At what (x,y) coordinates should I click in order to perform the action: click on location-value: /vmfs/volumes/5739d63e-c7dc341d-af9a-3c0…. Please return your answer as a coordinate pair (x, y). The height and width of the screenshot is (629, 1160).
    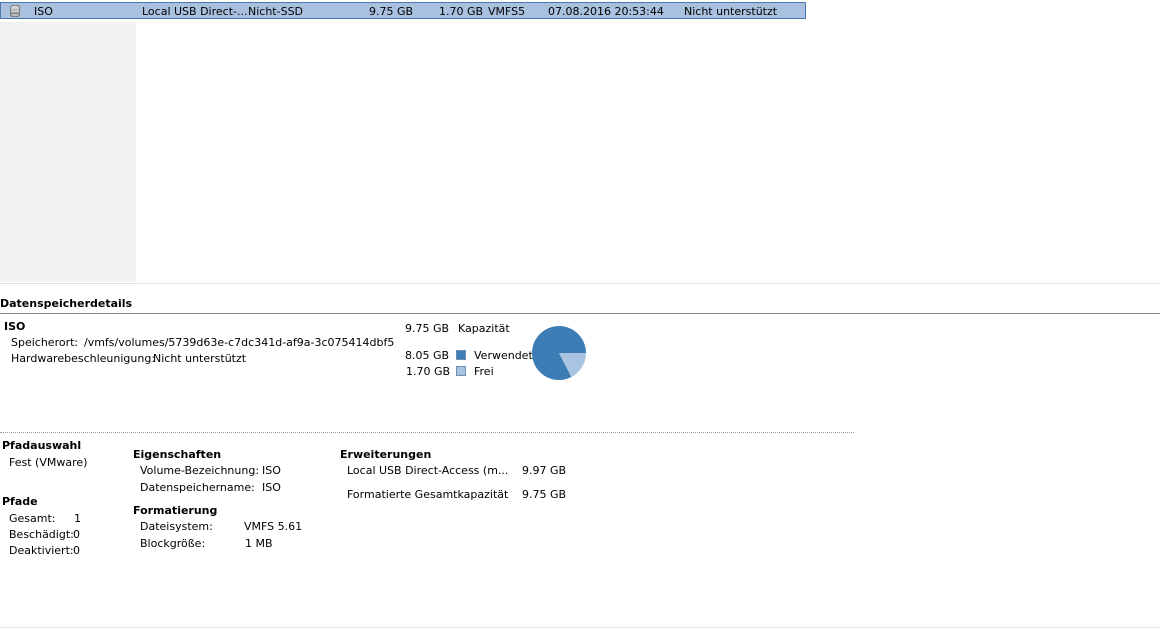
    Looking at the image, I should click on (239, 342).